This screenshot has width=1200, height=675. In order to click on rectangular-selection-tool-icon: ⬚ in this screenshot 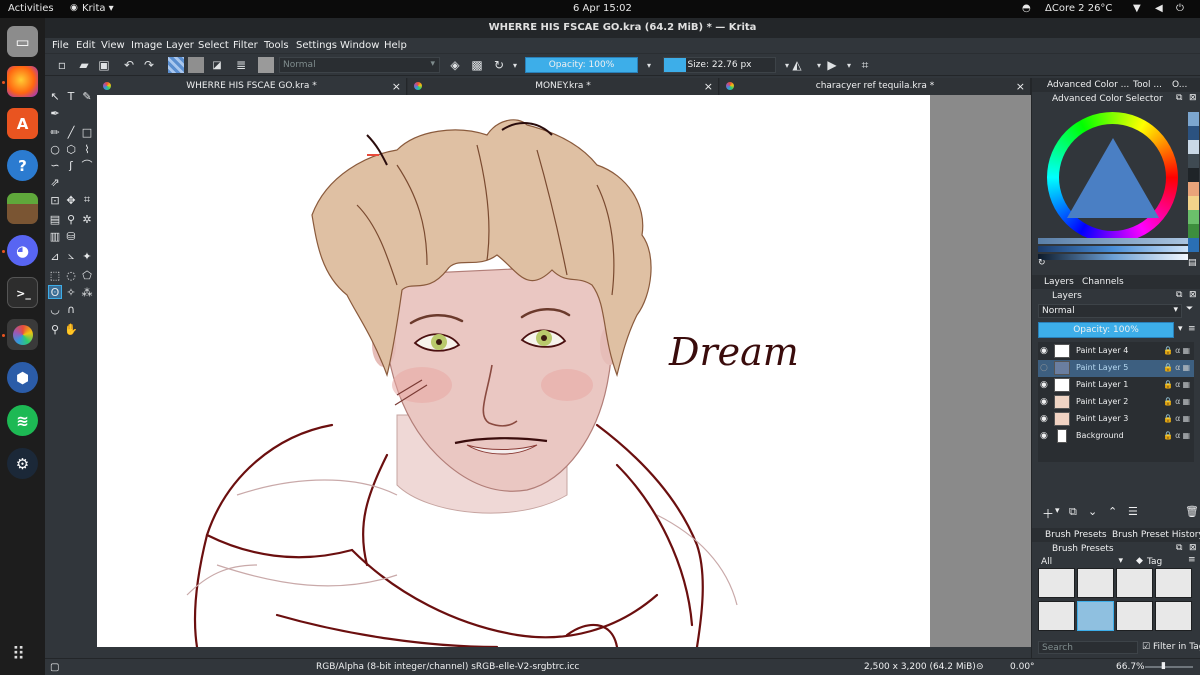, I will do `click(55, 275)`.